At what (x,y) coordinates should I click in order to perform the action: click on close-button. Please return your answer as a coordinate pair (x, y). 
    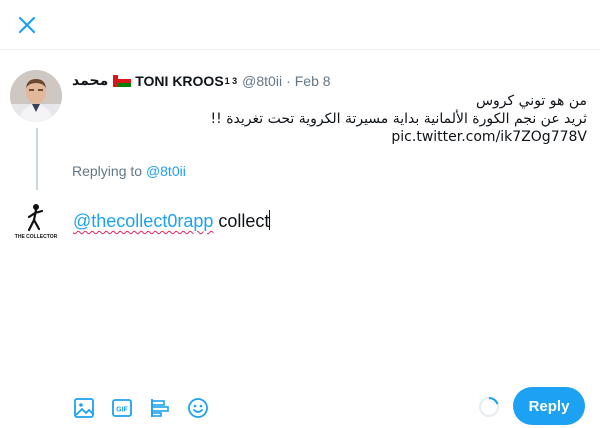
    Looking at the image, I should click on (27, 25).